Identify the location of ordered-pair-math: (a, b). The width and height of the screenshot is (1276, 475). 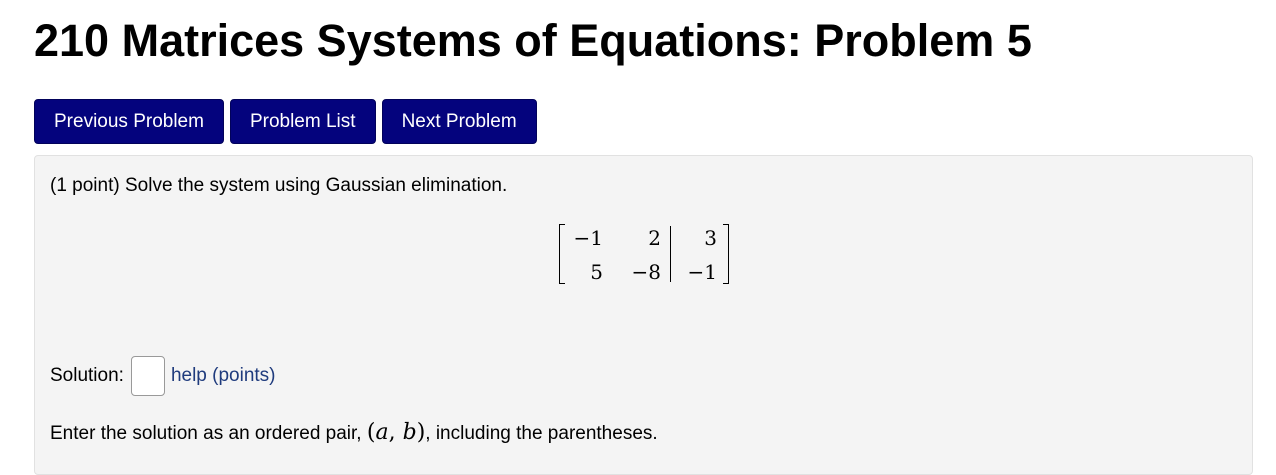
(396, 432).